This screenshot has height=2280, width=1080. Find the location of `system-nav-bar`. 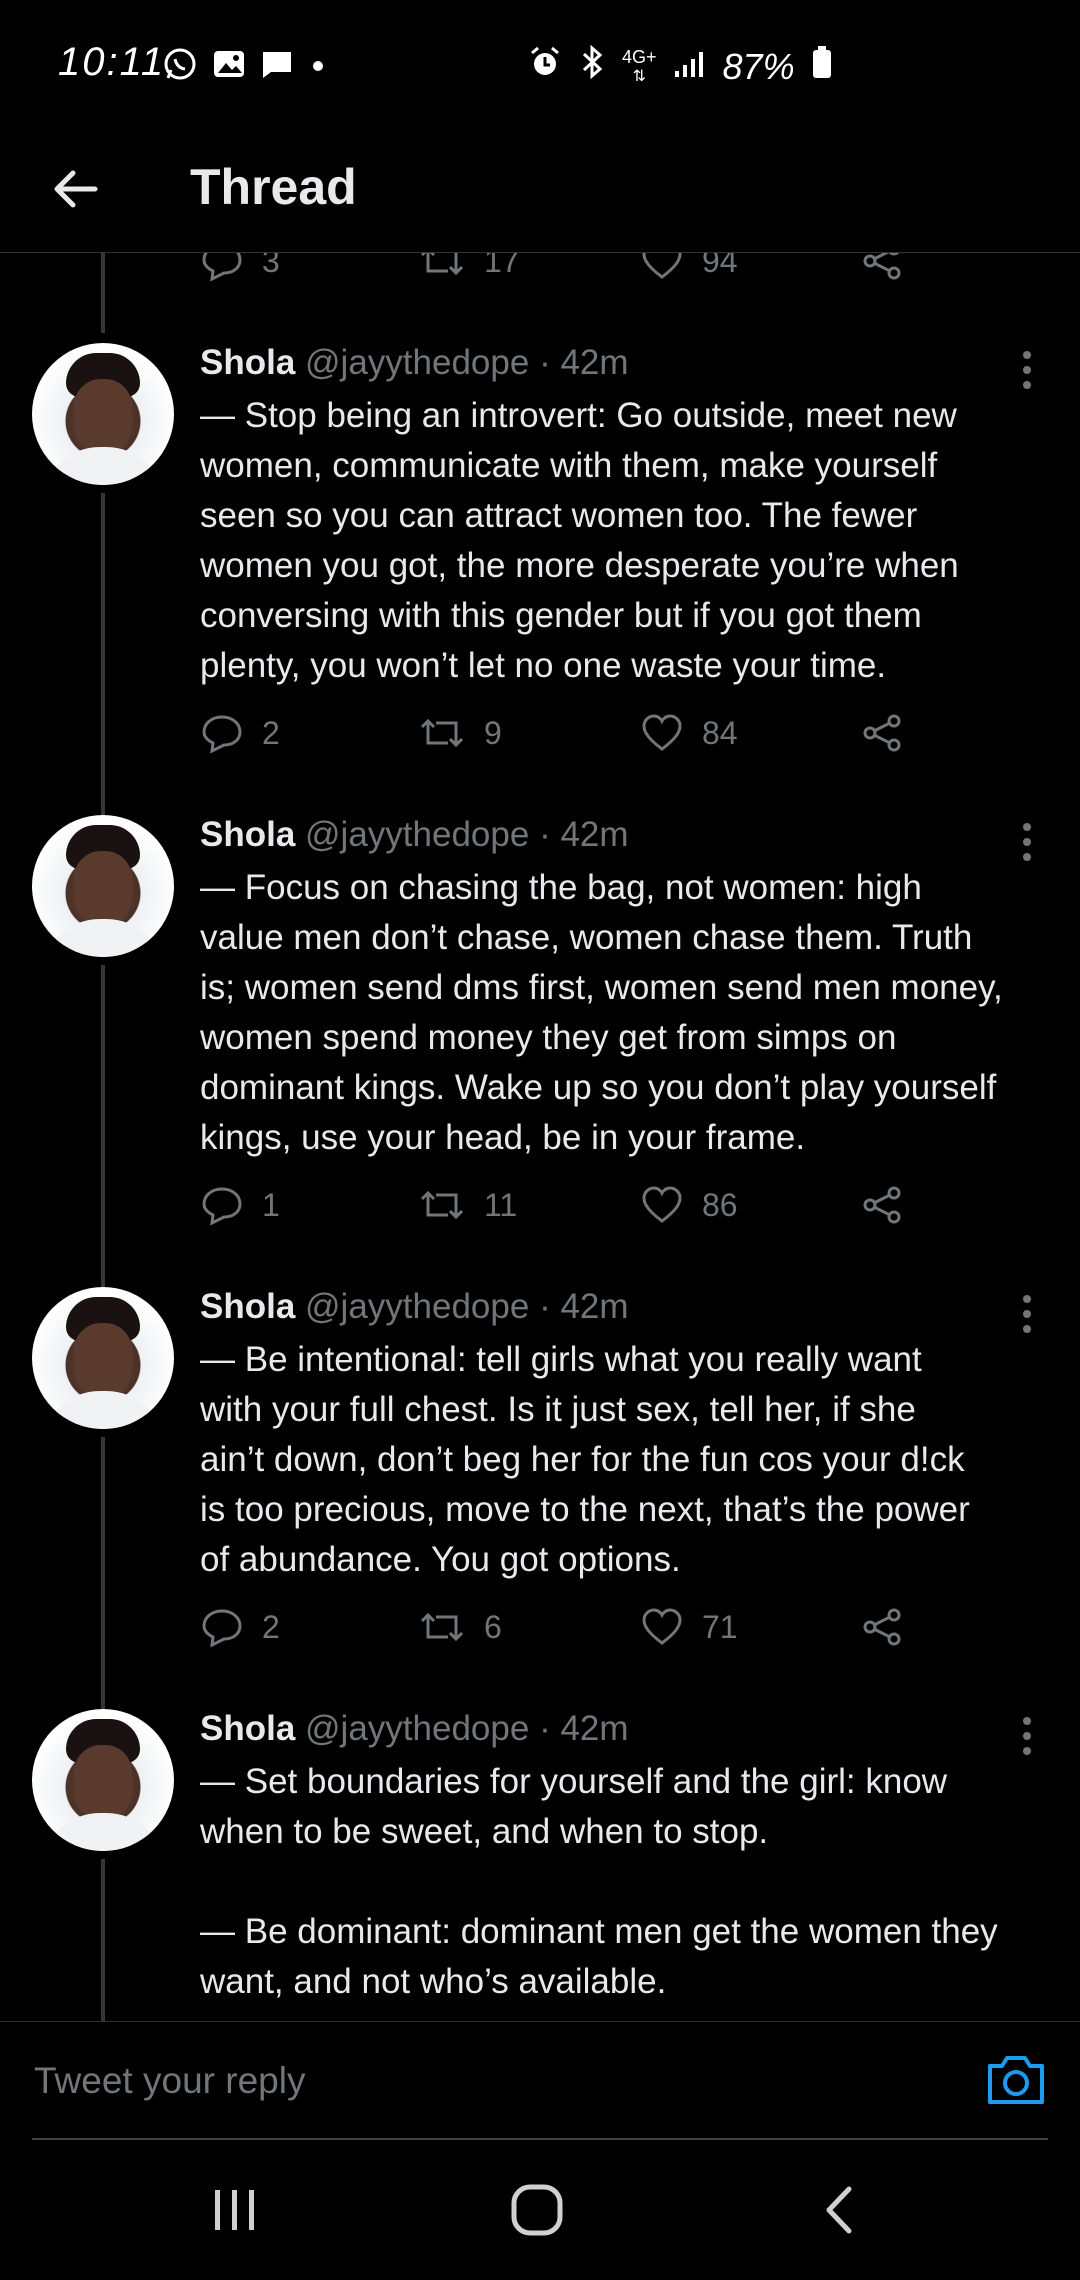

system-nav-bar is located at coordinates (540, 2210).